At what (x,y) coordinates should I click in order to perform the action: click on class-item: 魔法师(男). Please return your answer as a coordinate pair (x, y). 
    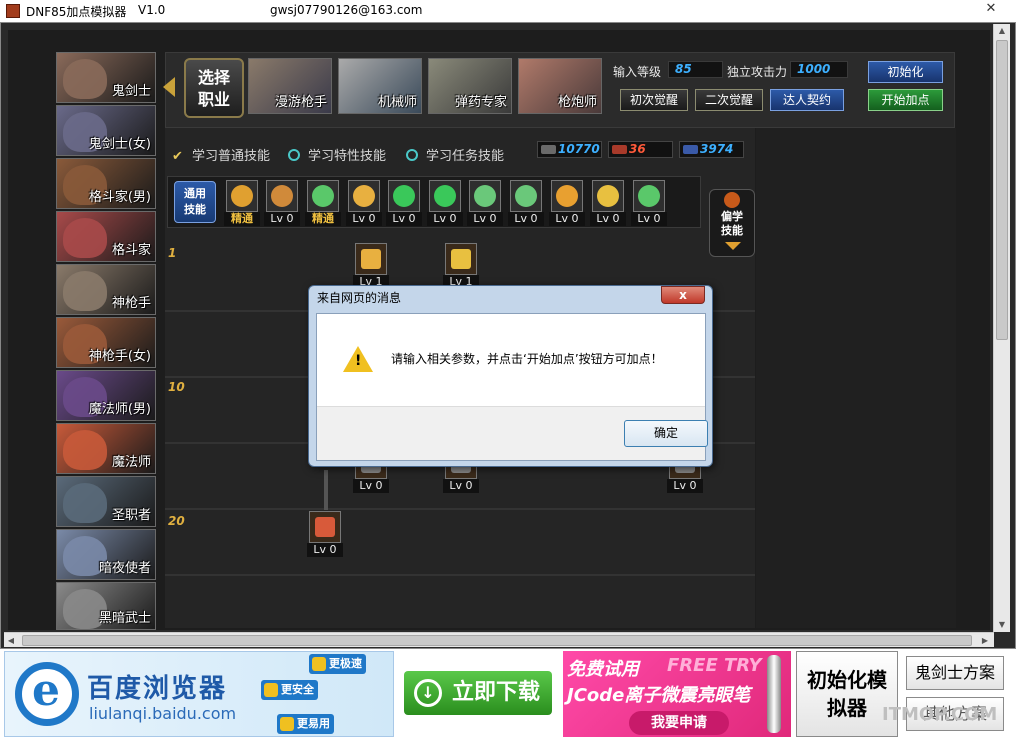
    Looking at the image, I should click on (106, 395).